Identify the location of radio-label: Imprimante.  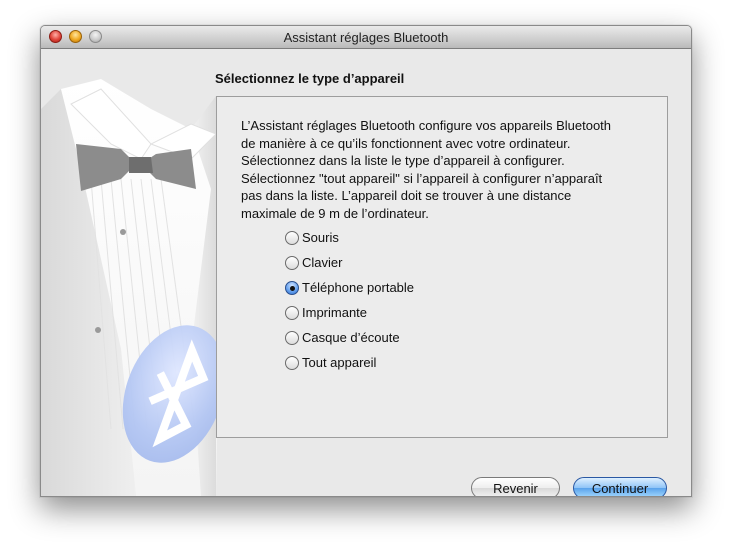
(334, 312).